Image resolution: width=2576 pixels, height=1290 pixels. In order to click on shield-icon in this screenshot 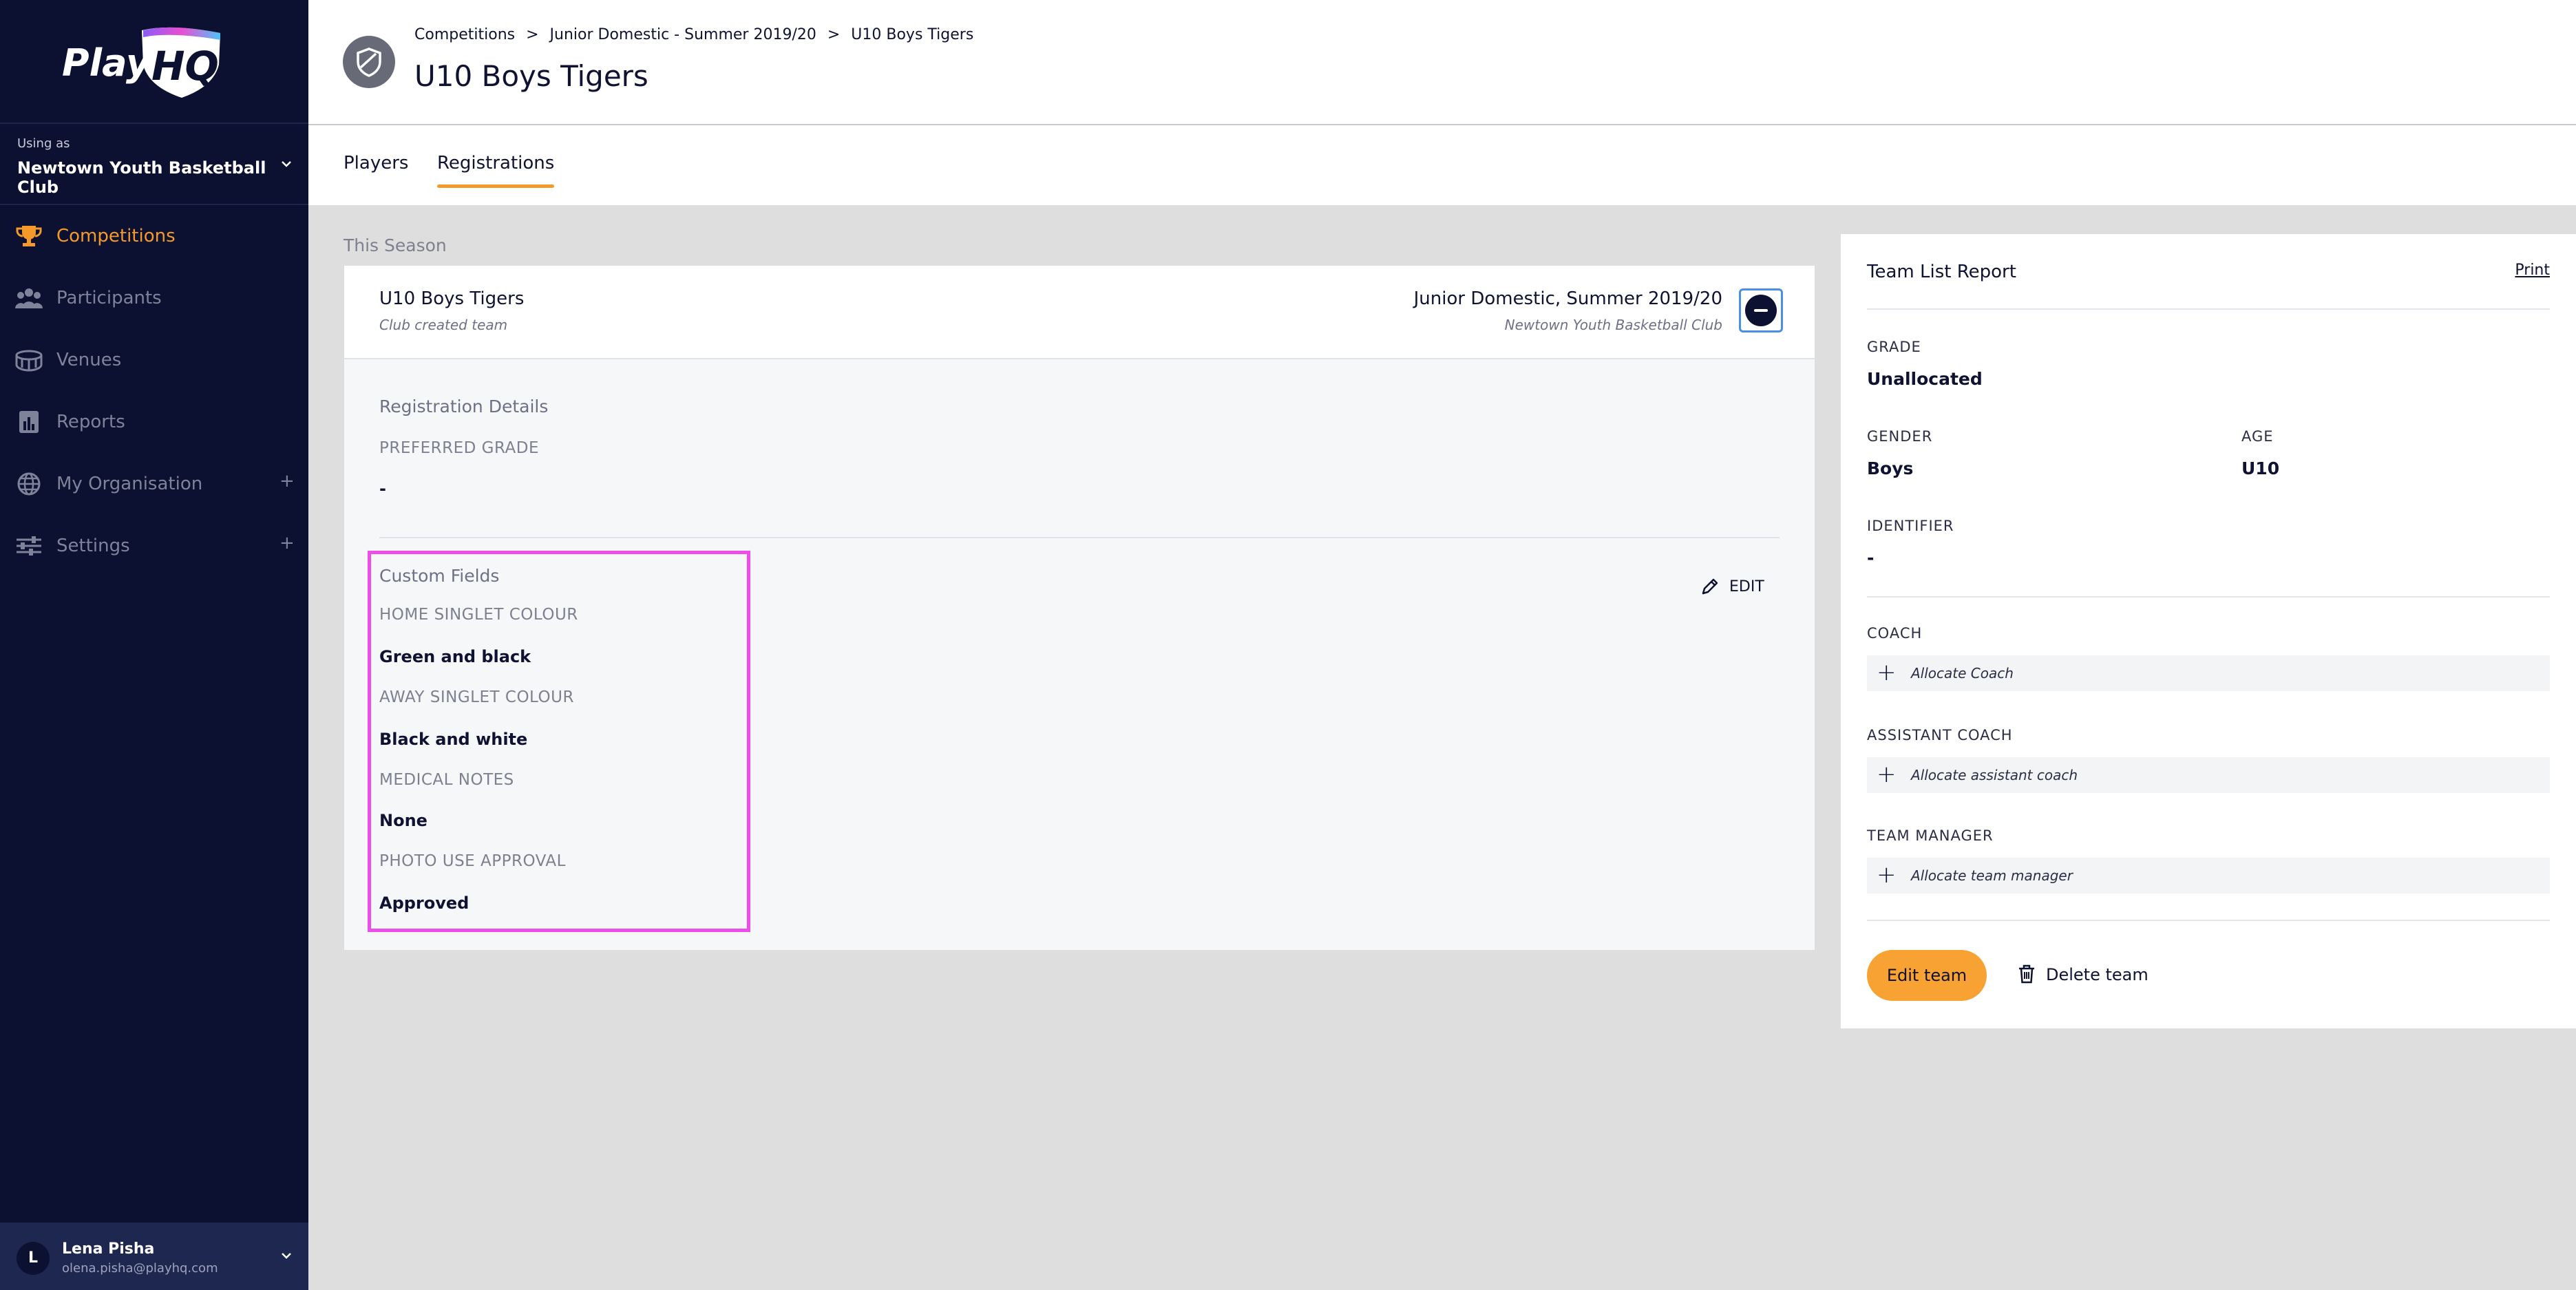, I will do `click(369, 62)`.